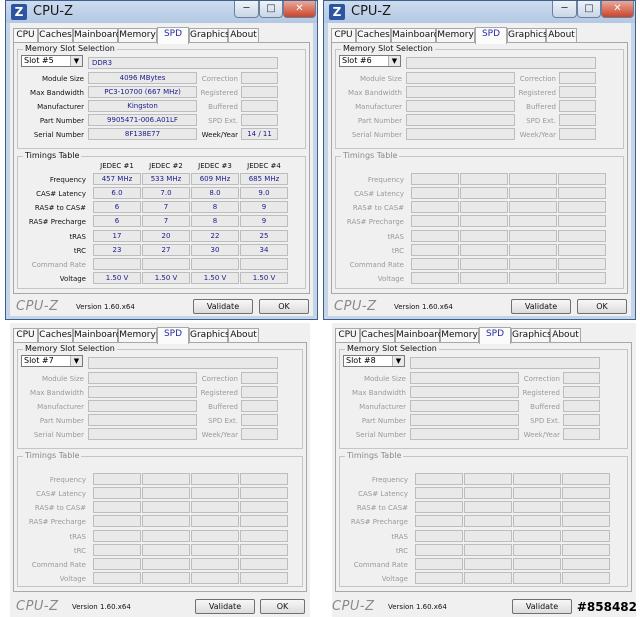  Describe the element at coordinates (374, 361) in the screenshot. I see `slot-select: Slot #8 ▼` at that location.